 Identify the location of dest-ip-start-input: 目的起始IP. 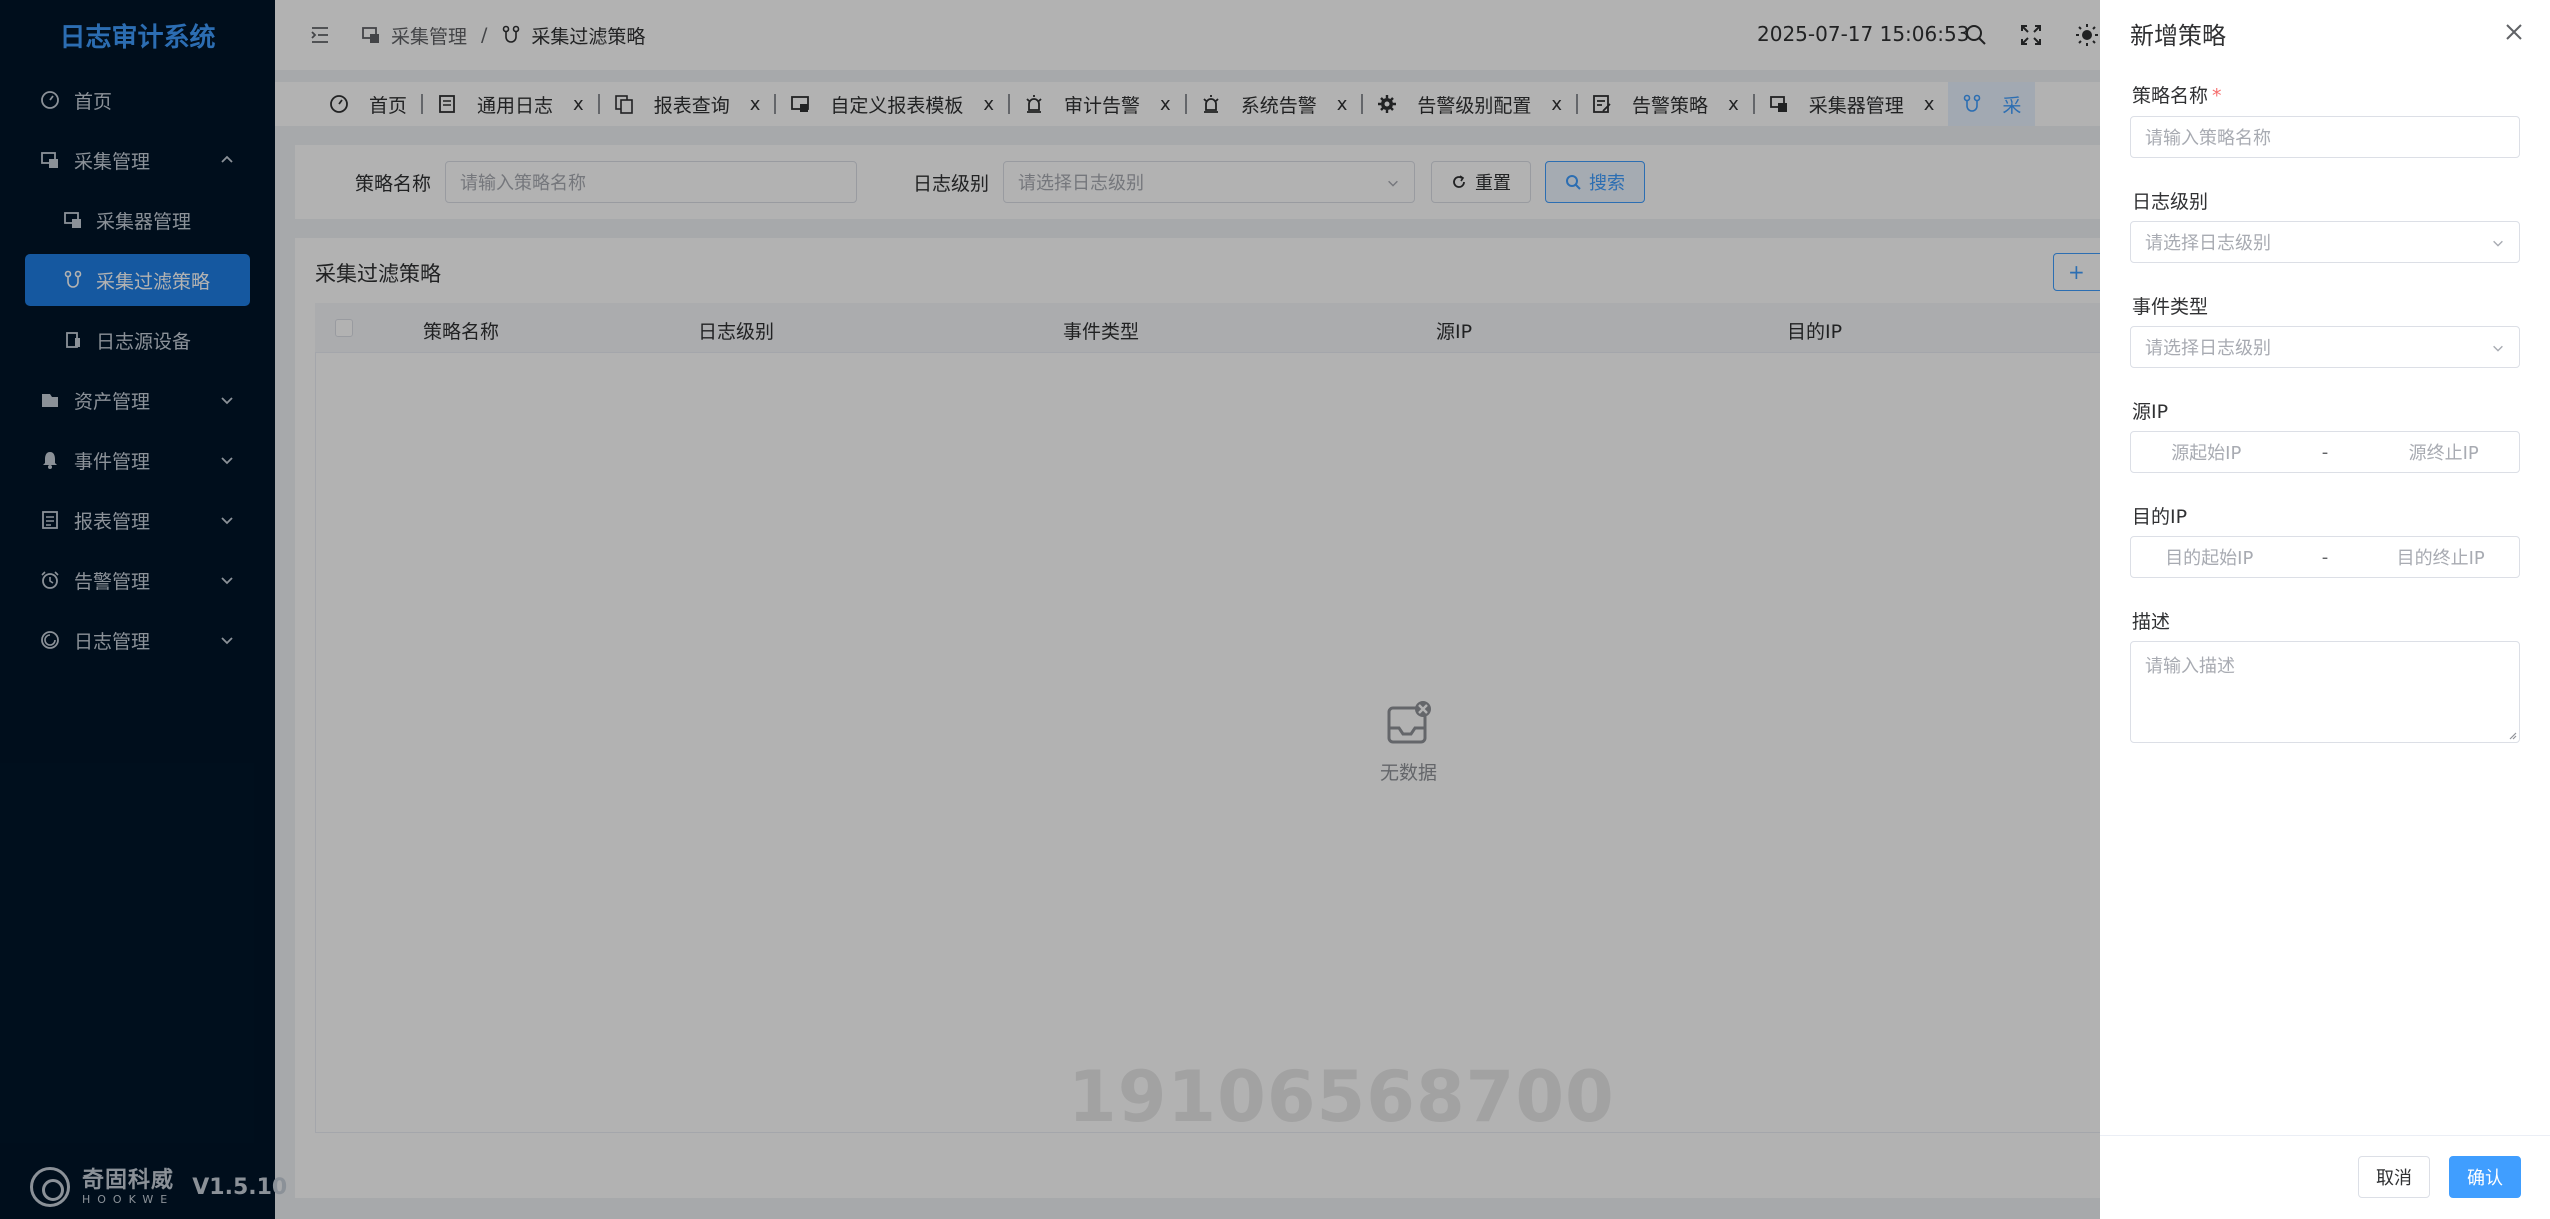
(2209, 557).